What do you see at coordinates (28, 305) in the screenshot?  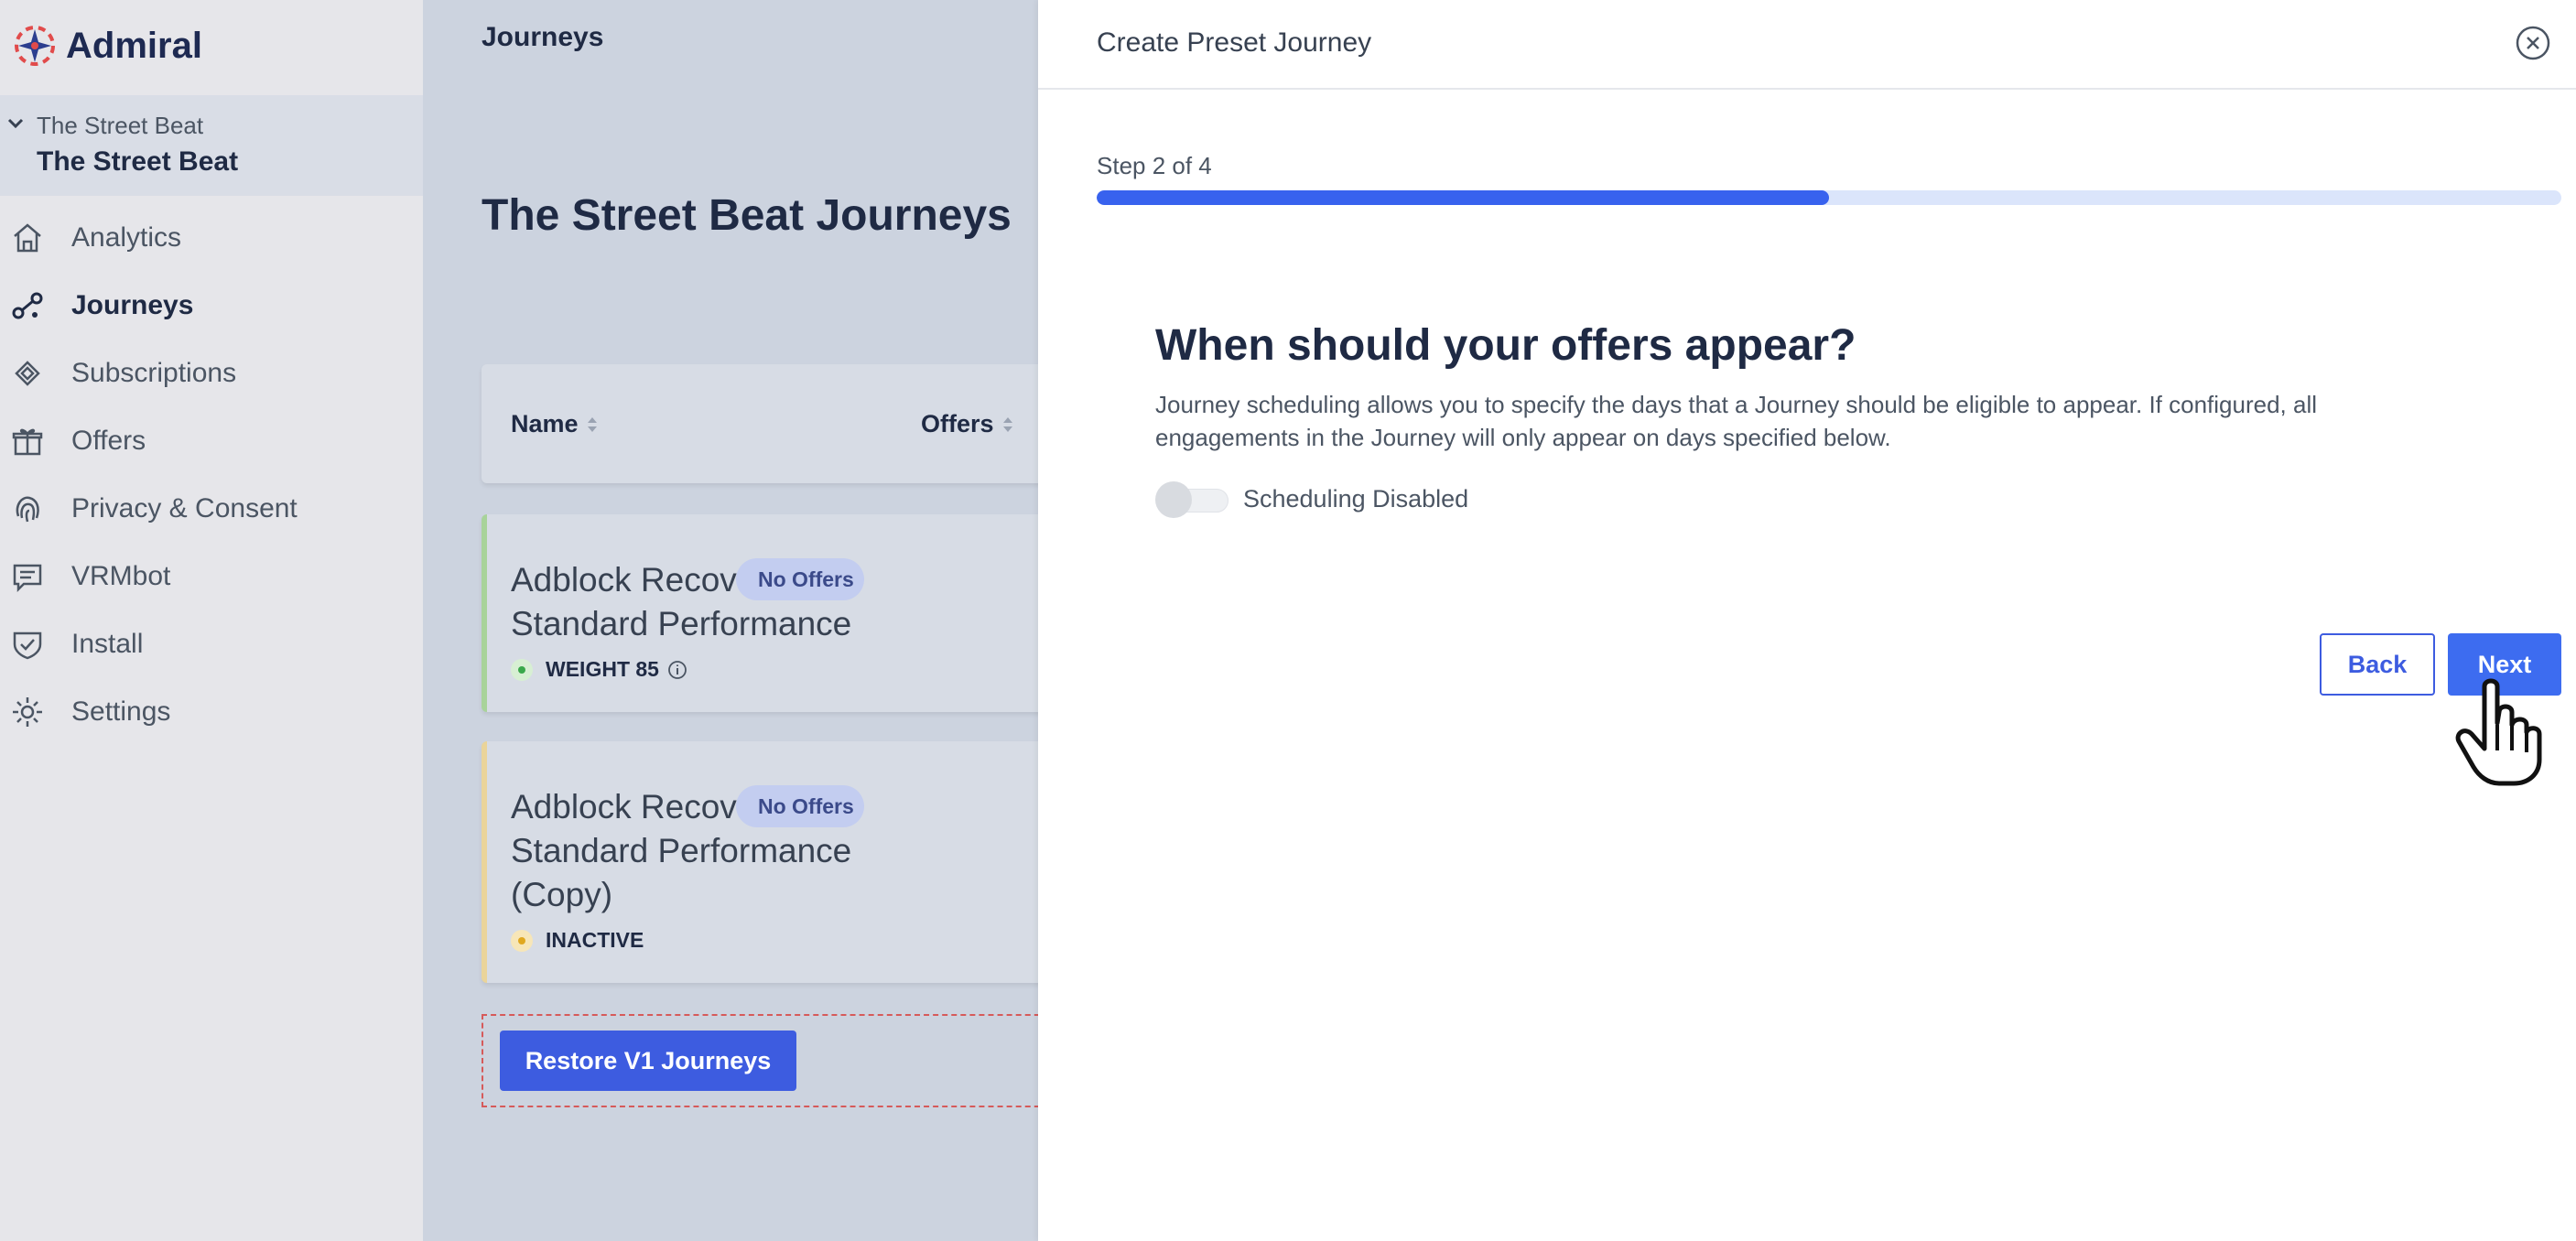 I see `journeys-icon` at bounding box center [28, 305].